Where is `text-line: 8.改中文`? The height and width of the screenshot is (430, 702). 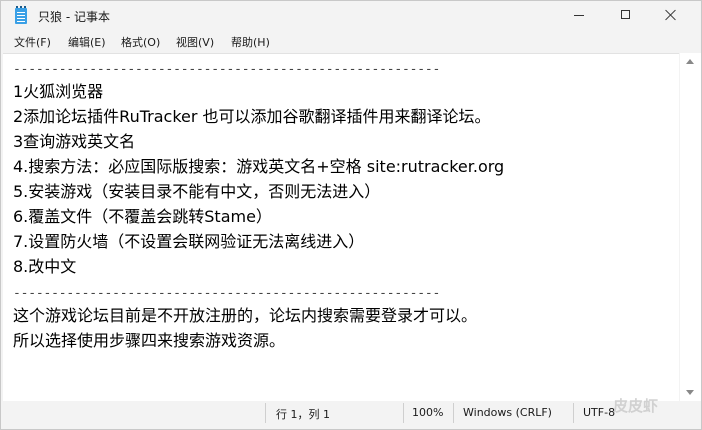 text-line: 8.改中文 is located at coordinates (45, 266).